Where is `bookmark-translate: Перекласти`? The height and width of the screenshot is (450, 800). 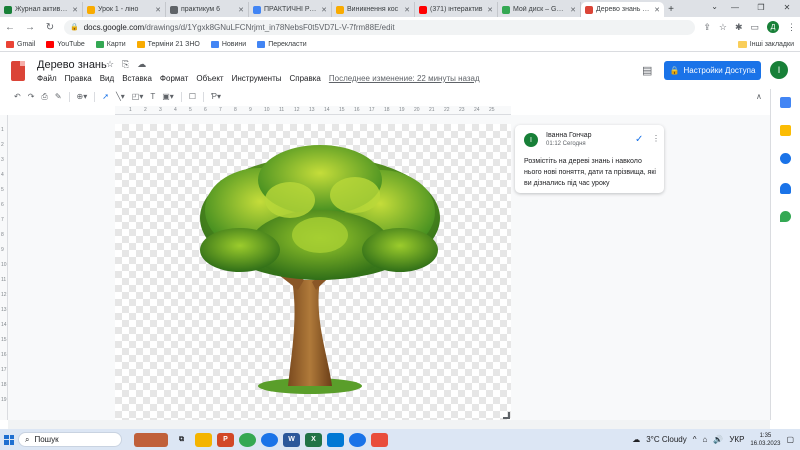 bookmark-translate: Перекласти is located at coordinates (282, 44).